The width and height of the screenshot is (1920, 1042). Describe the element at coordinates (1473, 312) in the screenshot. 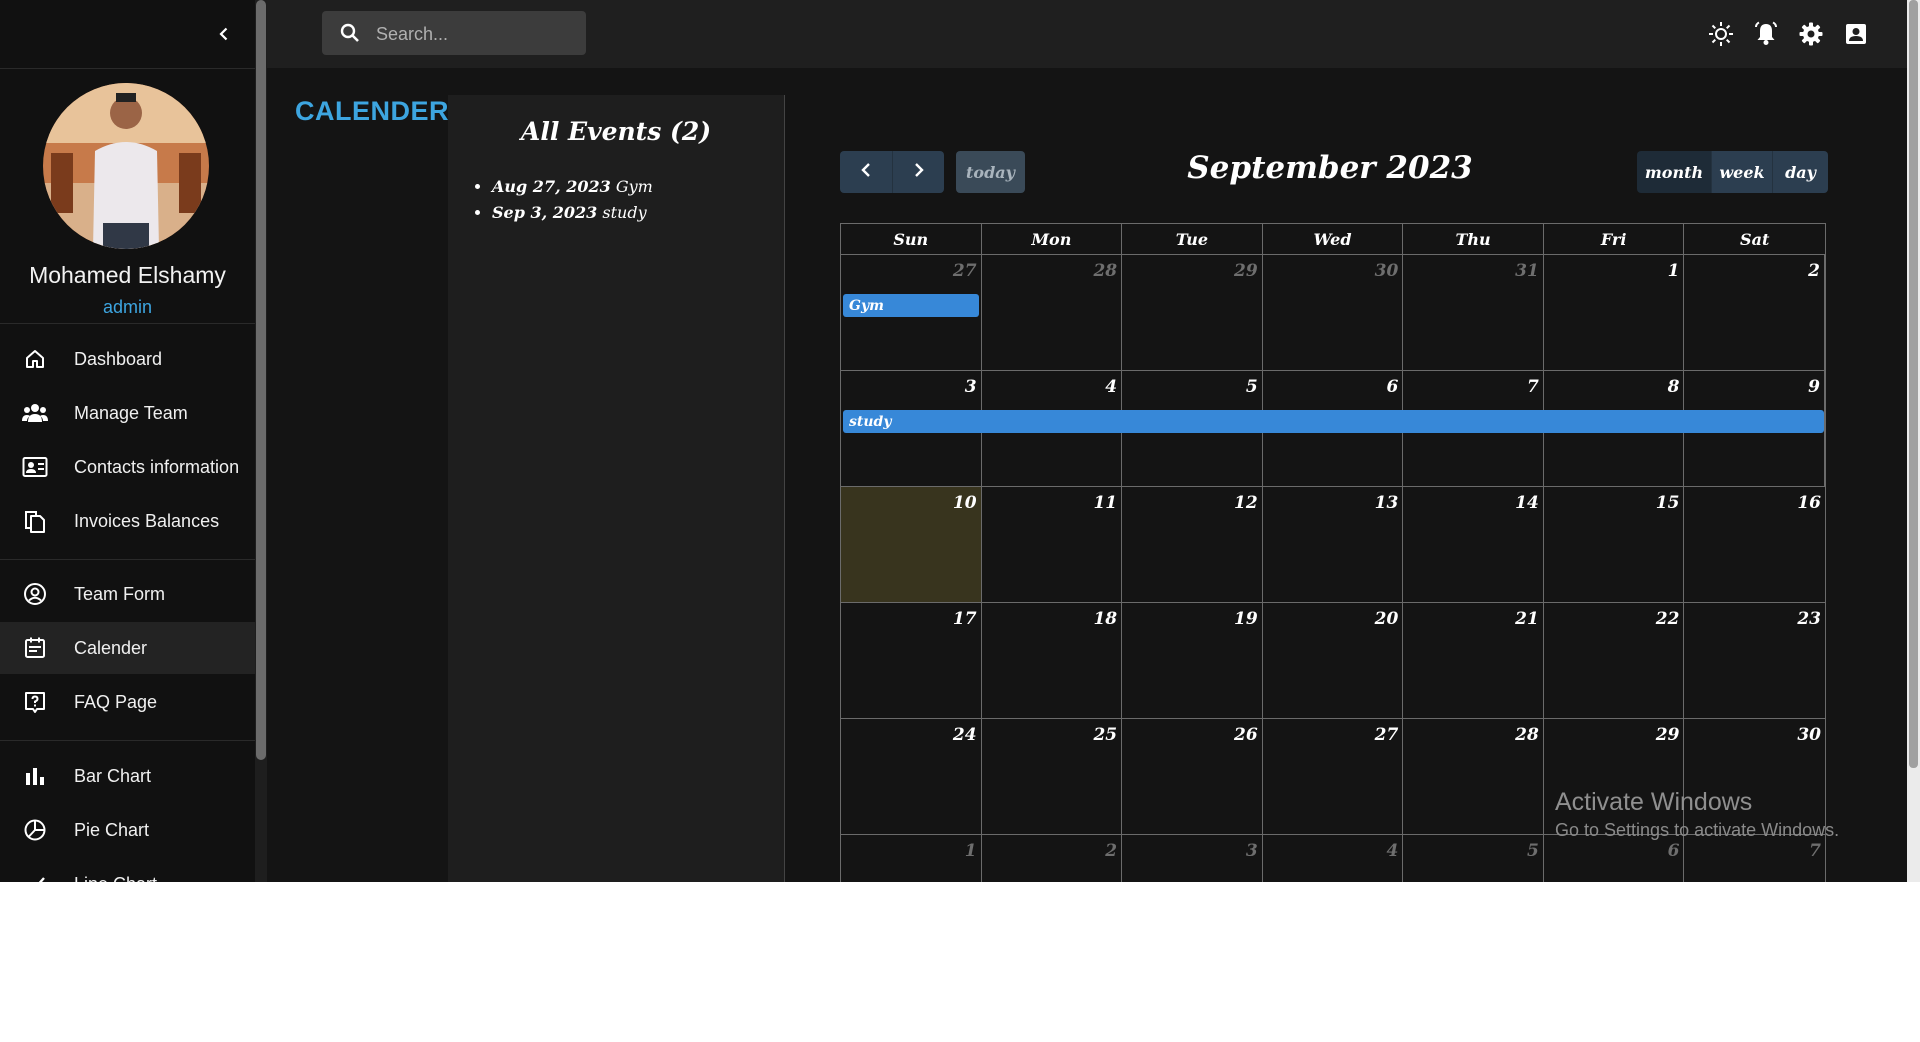

I see `day-cell: 31` at that location.